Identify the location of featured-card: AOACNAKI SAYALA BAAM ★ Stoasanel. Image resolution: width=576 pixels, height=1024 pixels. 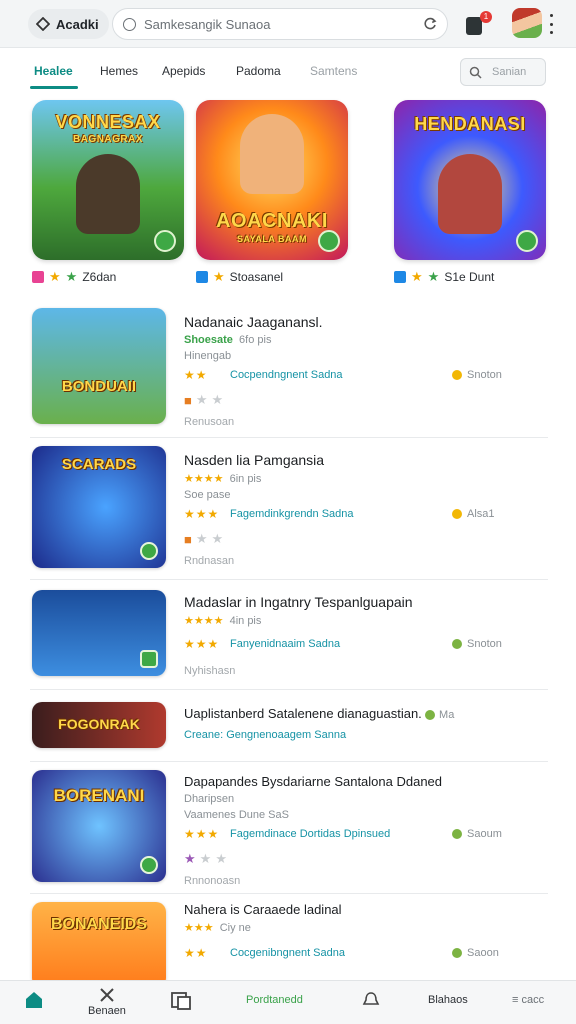
(272, 192).